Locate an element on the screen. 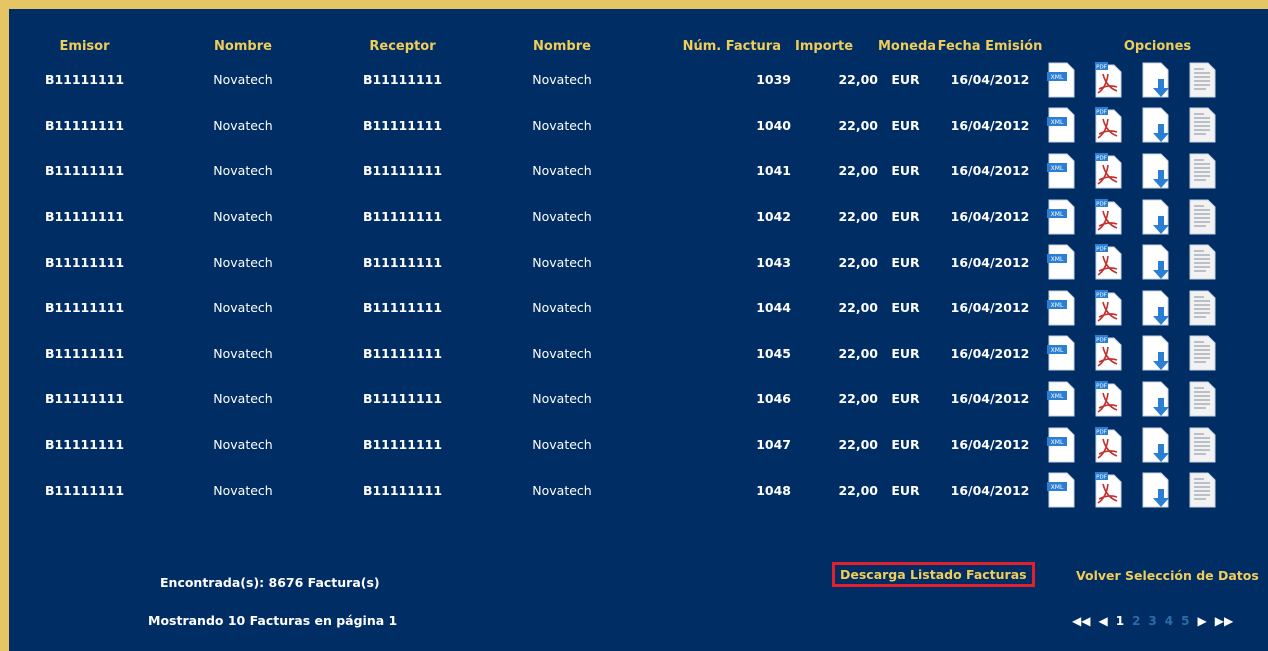 The width and height of the screenshot is (1268, 651). page-5-link: 5 is located at coordinates (1185, 621).